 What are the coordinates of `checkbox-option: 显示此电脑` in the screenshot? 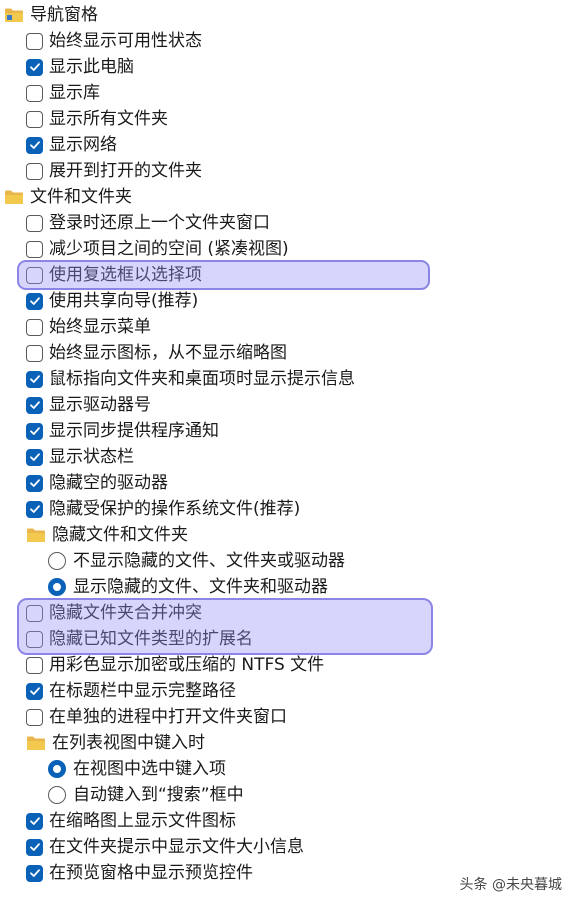 It's located at (288, 67).